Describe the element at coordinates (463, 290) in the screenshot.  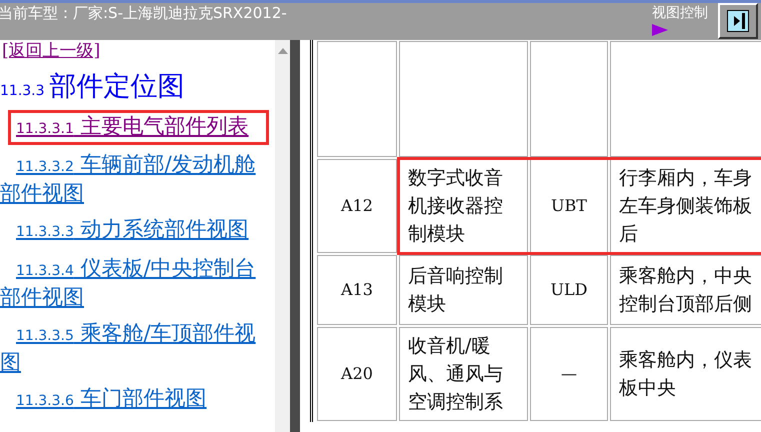
I see `table-cell: 后音响控制模块` at that location.